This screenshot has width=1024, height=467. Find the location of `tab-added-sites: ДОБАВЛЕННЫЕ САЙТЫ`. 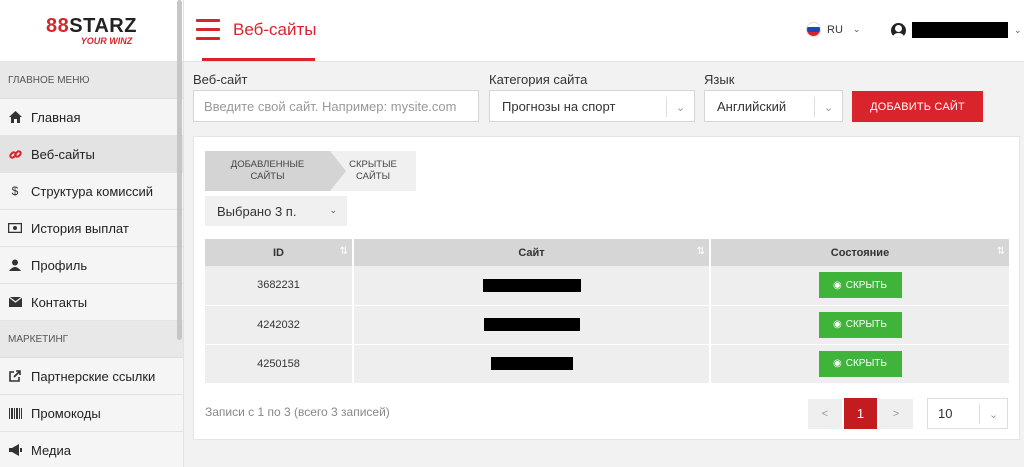

tab-added-sites: ДОБАВЛЕННЫЕ САЙТЫ is located at coordinates (267, 171).